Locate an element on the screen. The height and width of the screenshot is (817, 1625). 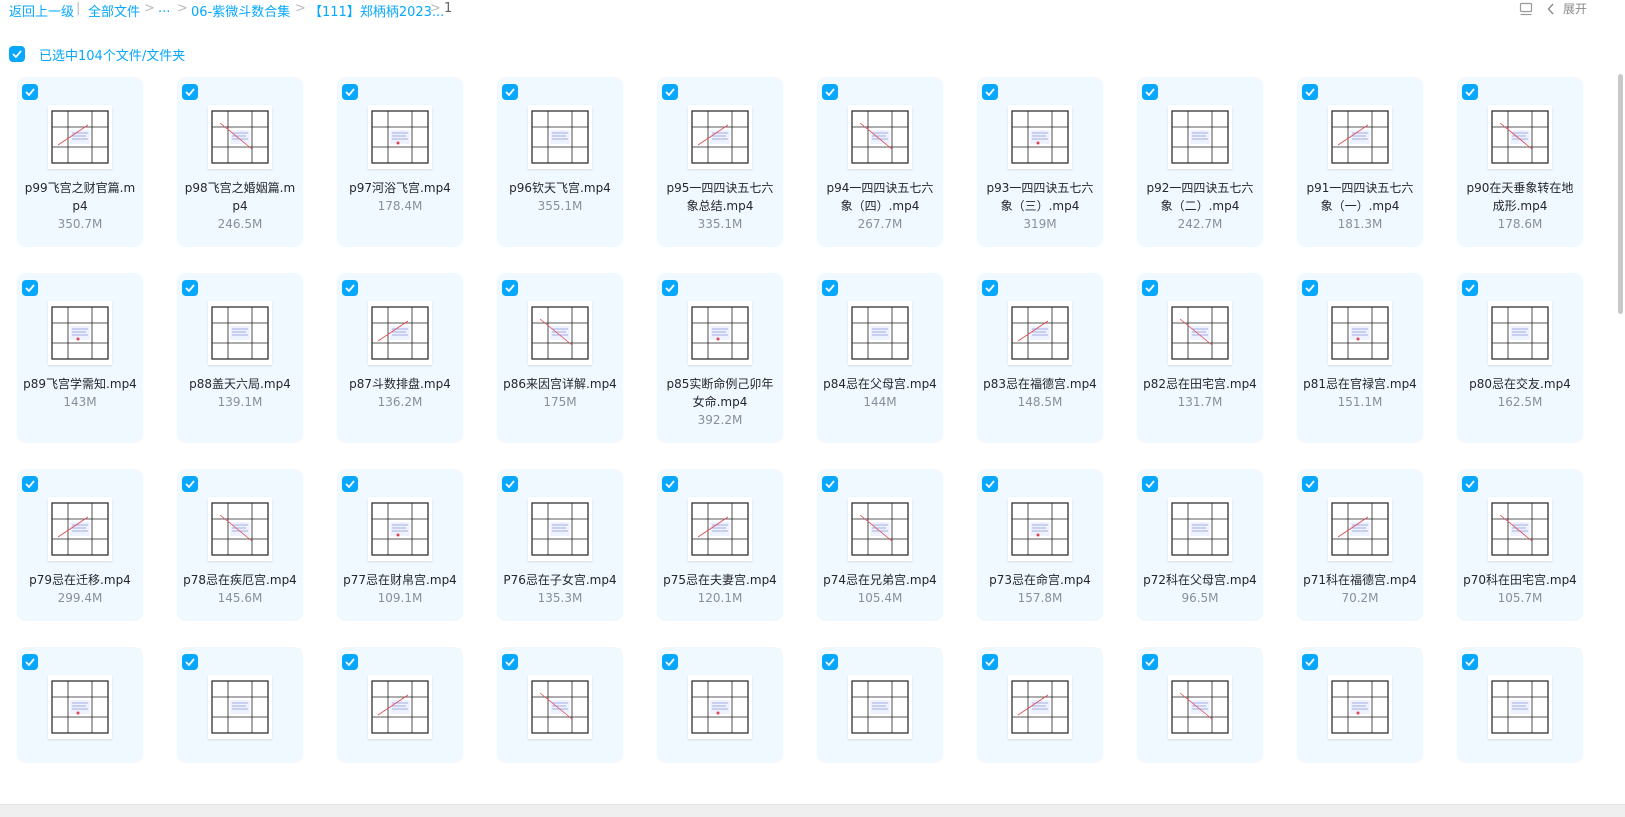
file-card: p75忌在夫妻宫.mp4 120.1M is located at coordinates (720, 545).